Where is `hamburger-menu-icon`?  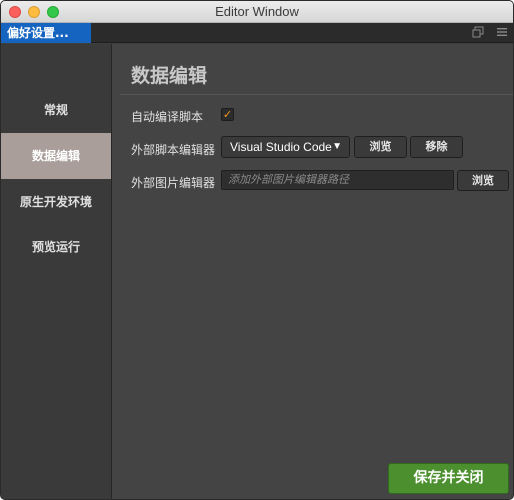 hamburger-menu-icon is located at coordinates (501, 32).